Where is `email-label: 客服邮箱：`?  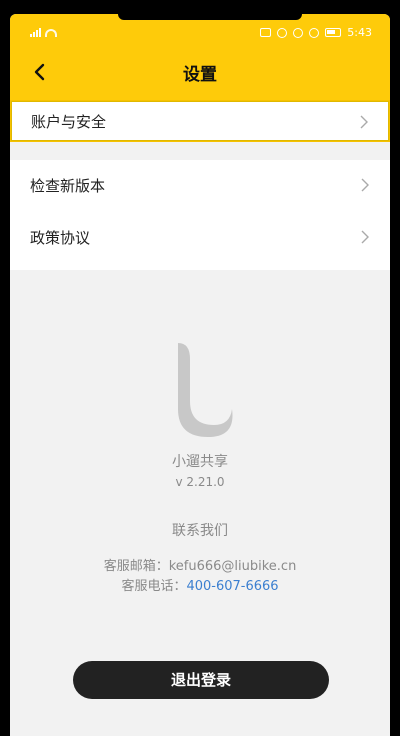 email-label: 客服邮箱： is located at coordinates (136, 566).